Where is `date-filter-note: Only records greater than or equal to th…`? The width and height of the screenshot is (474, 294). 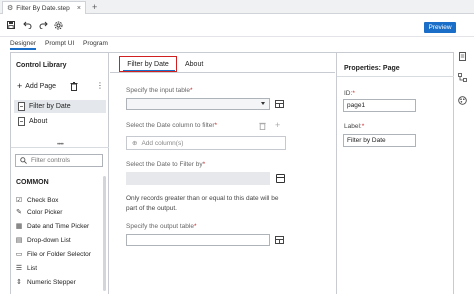
date-filter-note: Only records greater than or equal to th… is located at coordinates (202, 203).